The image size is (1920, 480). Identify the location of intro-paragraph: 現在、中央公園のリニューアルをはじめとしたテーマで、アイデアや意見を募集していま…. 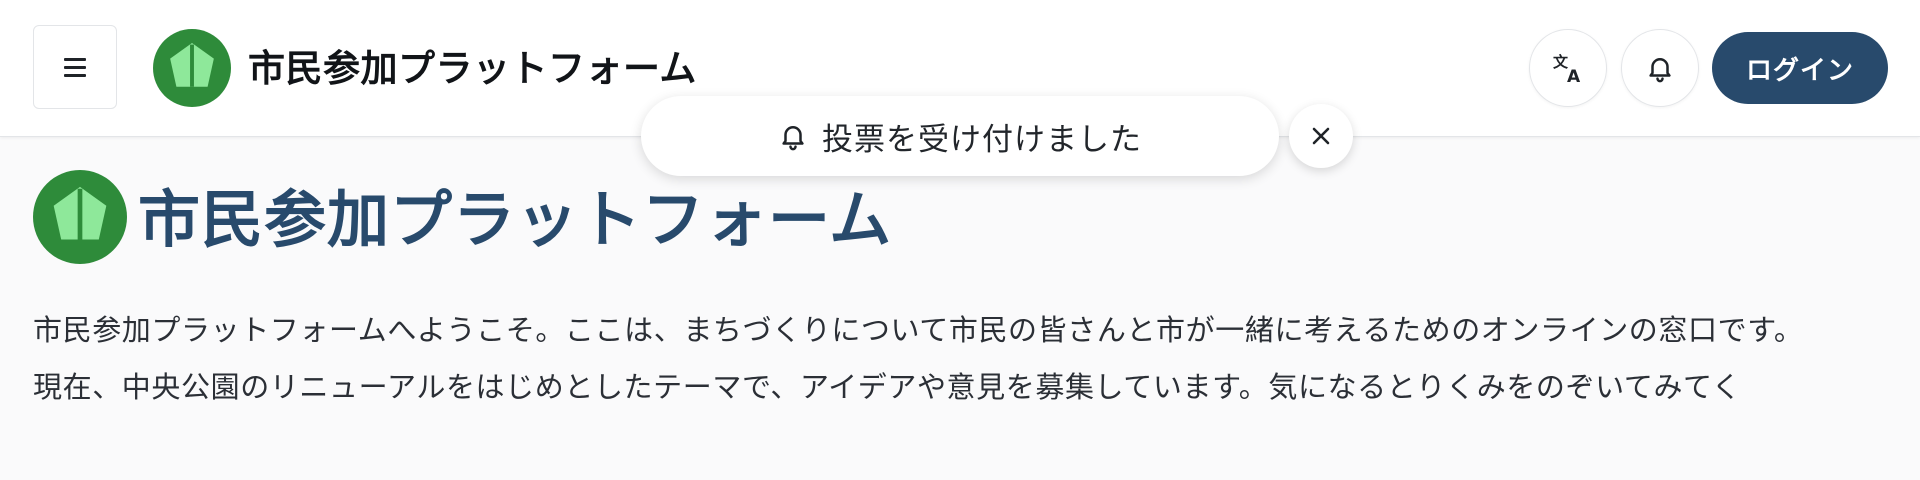
(887, 387).